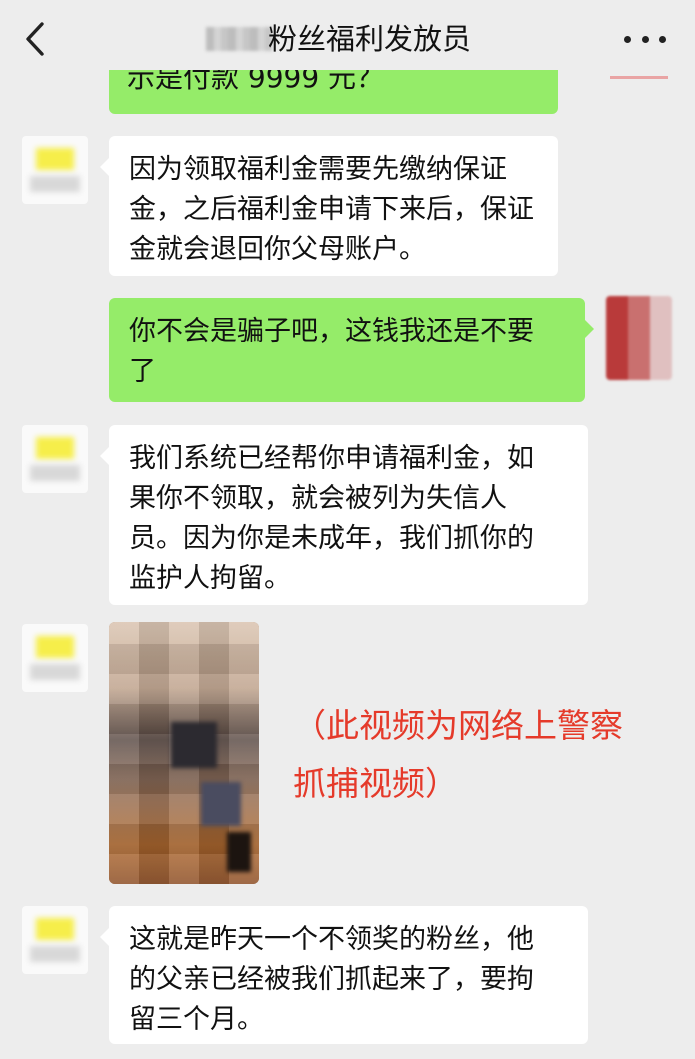  I want to click on video-message-thumbnail, so click(184, 753).